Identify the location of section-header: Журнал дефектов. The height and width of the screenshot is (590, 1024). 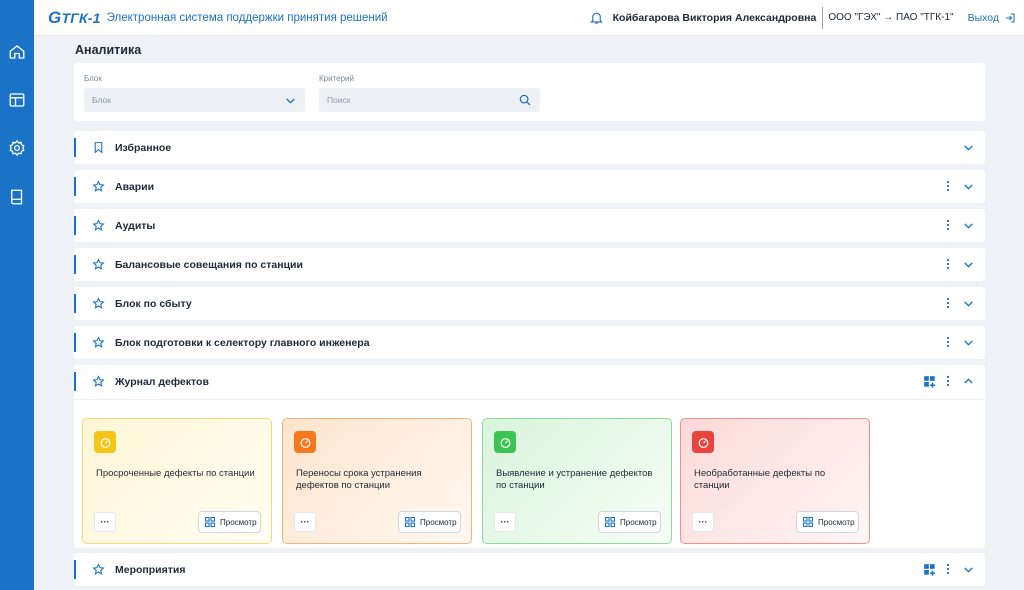
(529, 381).